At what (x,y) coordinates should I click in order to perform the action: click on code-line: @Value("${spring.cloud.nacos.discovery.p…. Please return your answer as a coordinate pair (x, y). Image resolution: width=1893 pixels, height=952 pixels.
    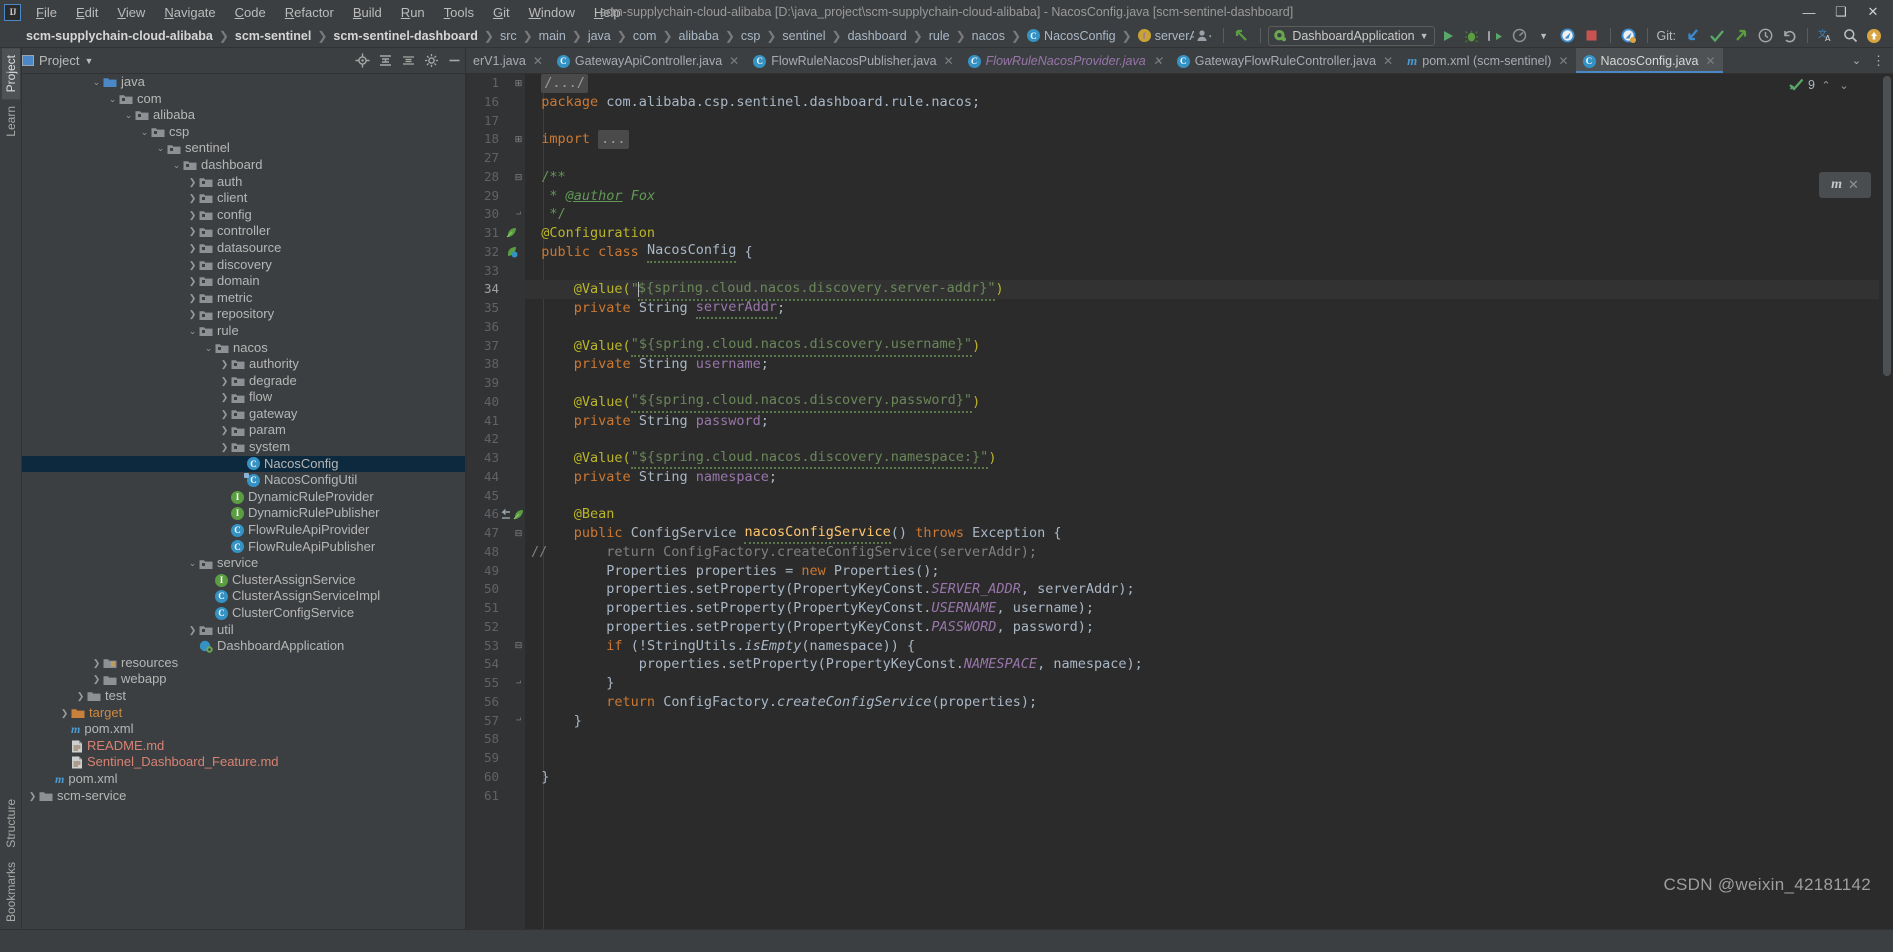
    Looking at the image, I should click on (1209, 402).